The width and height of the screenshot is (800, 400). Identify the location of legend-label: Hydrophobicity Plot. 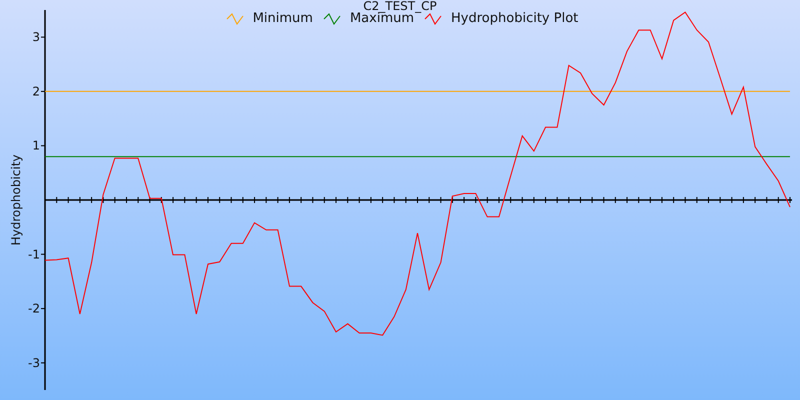
(514, 19).